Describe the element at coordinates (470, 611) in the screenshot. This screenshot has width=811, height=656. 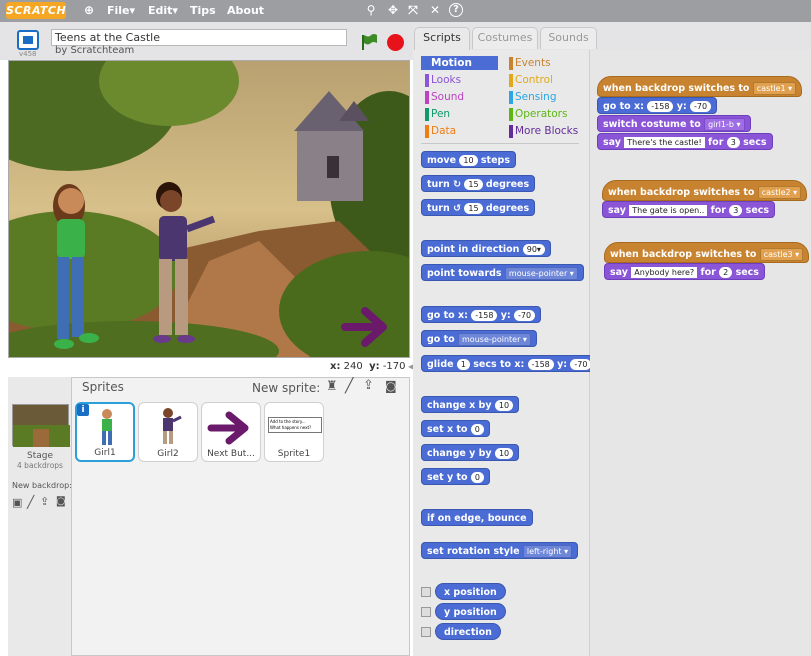
I see `reporter-y-position: y position` at that location.